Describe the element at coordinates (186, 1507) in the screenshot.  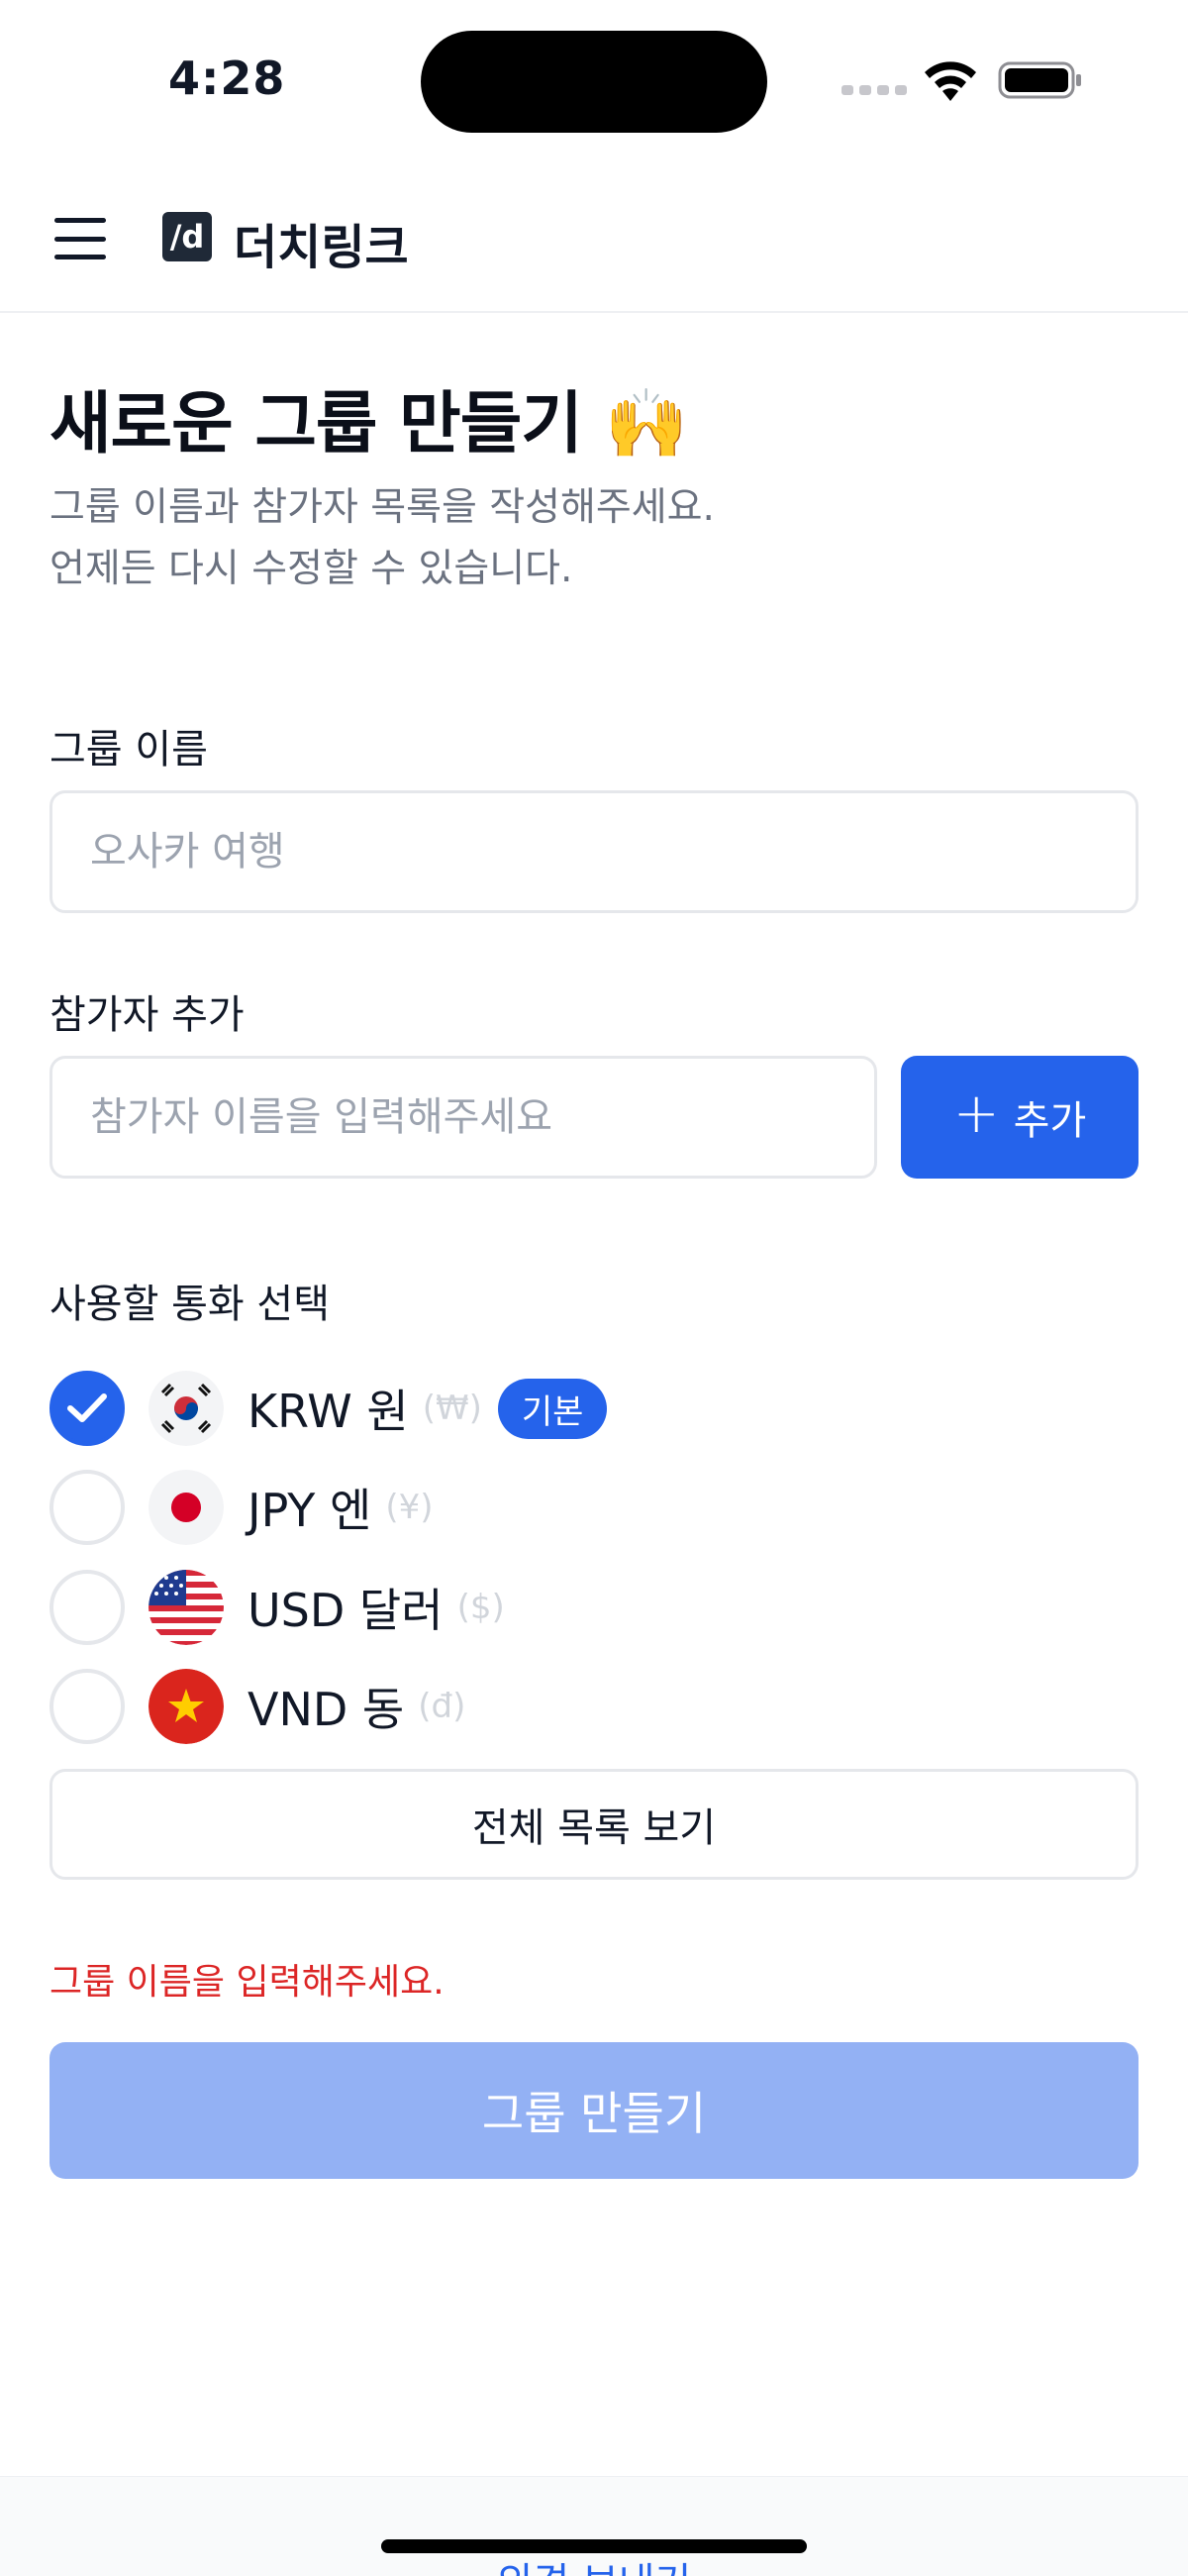
I see `flag-jp-icon` at that location.